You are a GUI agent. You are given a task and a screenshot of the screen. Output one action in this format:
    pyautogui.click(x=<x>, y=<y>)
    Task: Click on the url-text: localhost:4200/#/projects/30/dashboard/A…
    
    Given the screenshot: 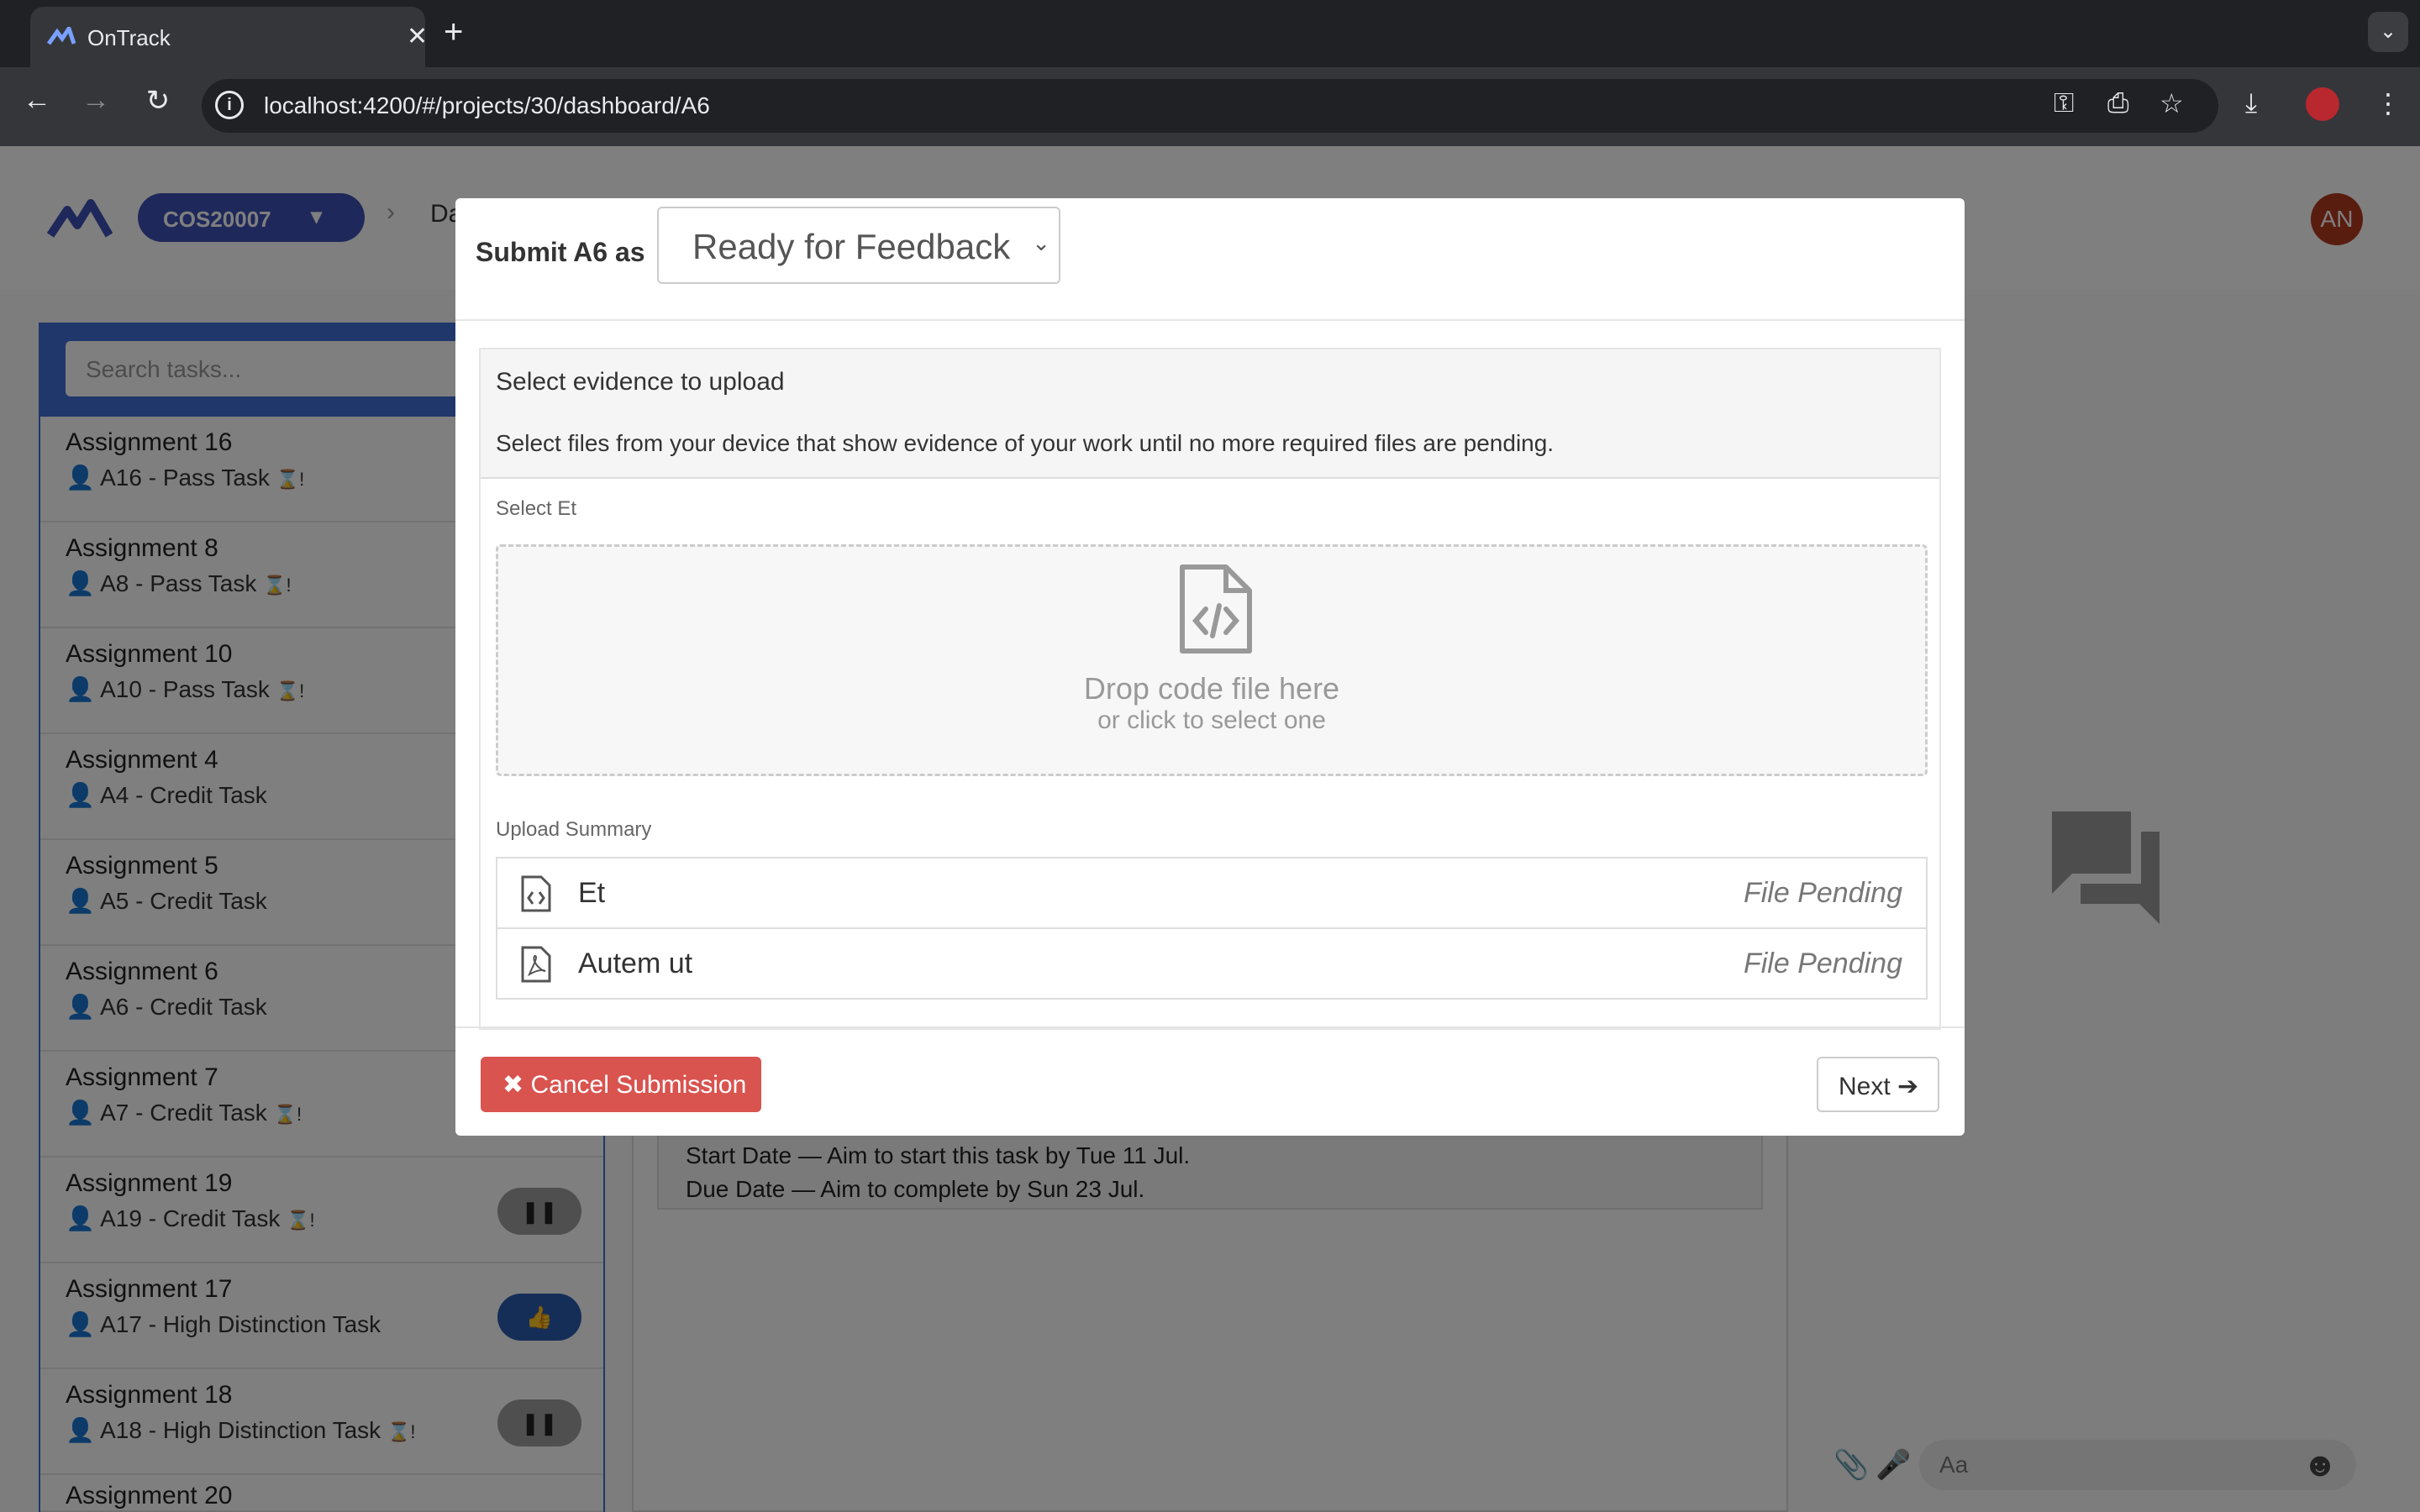 What is the action you would take?
    pyautogui.click(x=487, y=105)
    